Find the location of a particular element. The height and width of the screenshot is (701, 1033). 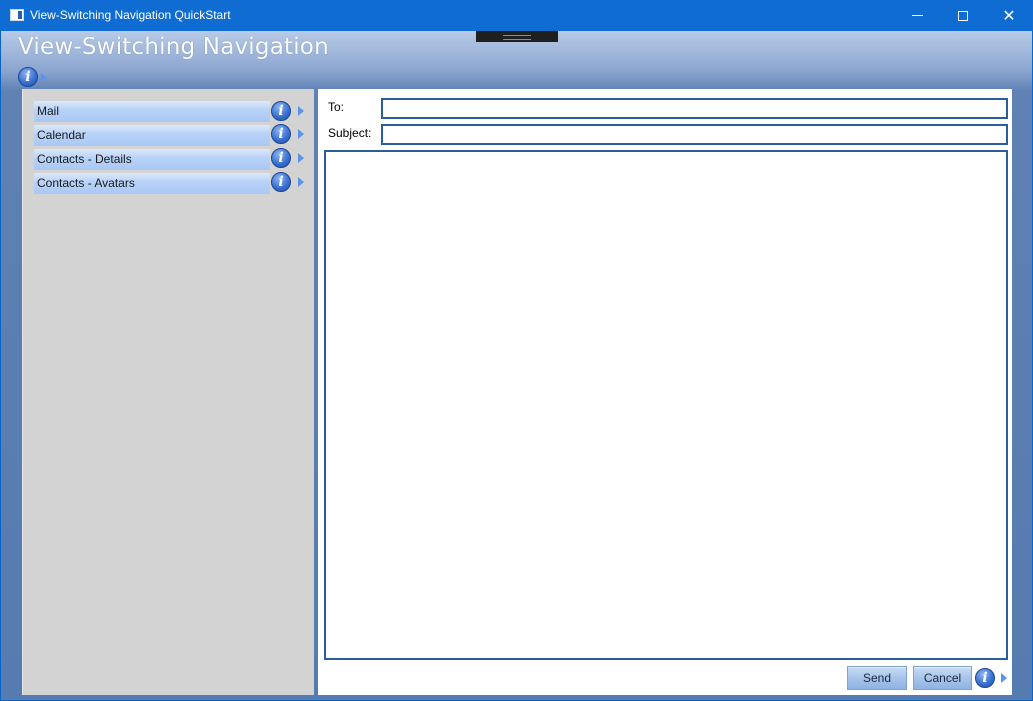

contacts-details-info-icon: i is located at coordinates (281, 158).